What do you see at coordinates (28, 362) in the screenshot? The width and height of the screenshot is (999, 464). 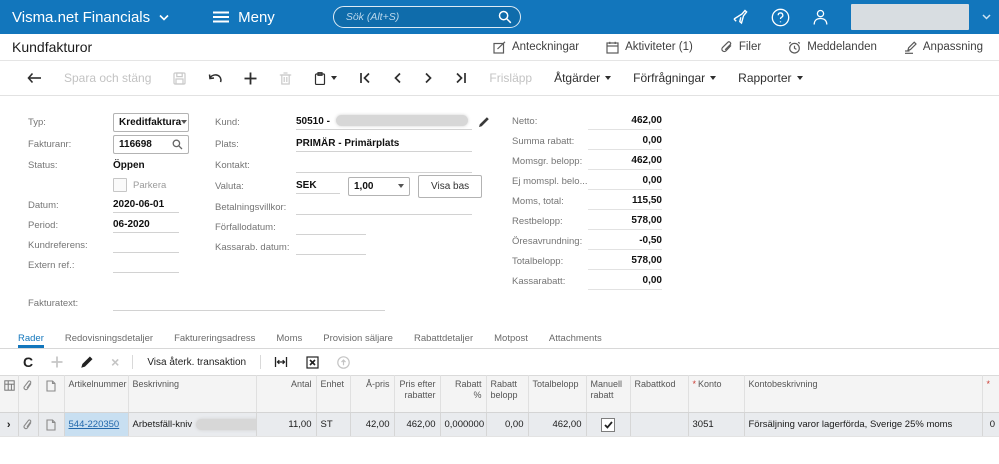 I see `refresh-grid-button: C` at bounding box center [28, 362].